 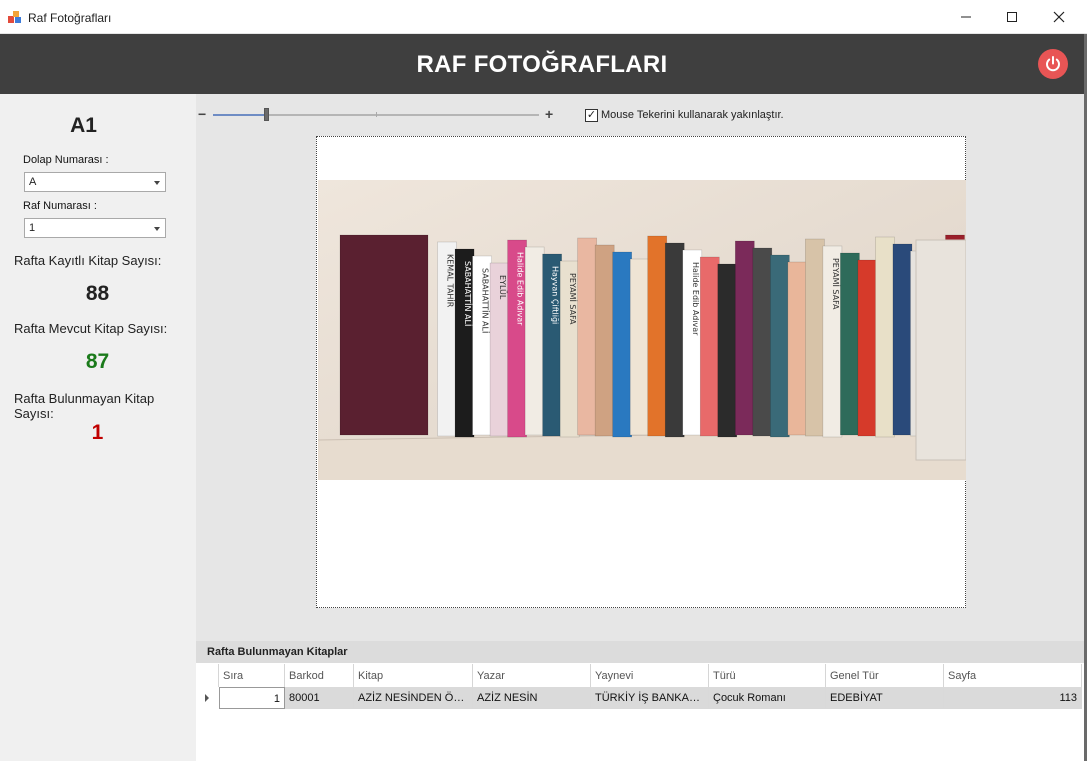 I want to click on column-header-sira: Sıra, so click(x=252, y=675).